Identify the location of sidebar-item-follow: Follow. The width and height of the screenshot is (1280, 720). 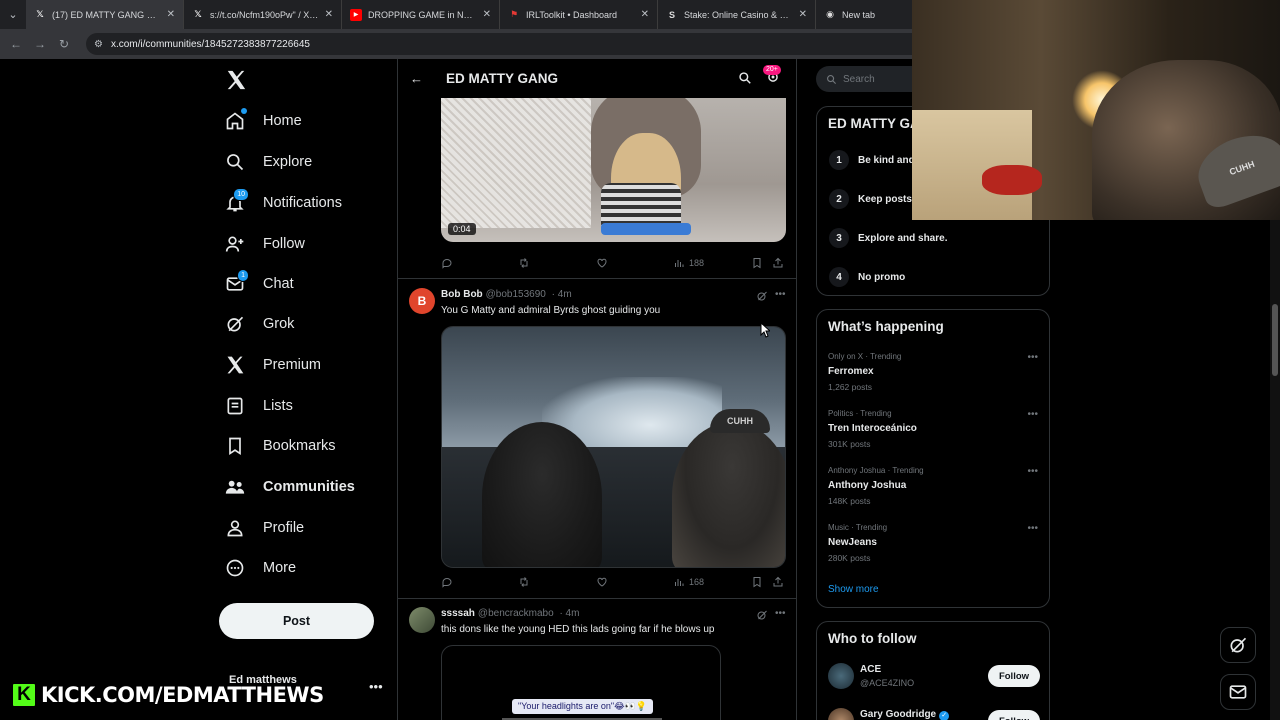
(265, 244).